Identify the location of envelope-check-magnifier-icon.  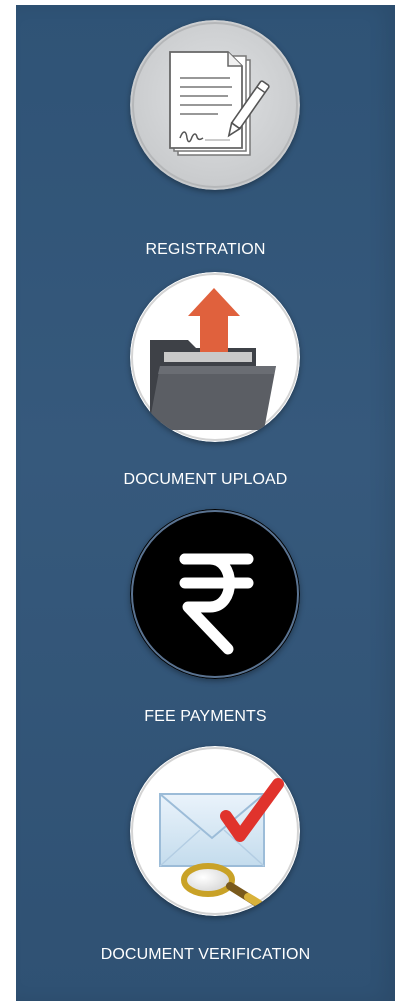
(215, 831).